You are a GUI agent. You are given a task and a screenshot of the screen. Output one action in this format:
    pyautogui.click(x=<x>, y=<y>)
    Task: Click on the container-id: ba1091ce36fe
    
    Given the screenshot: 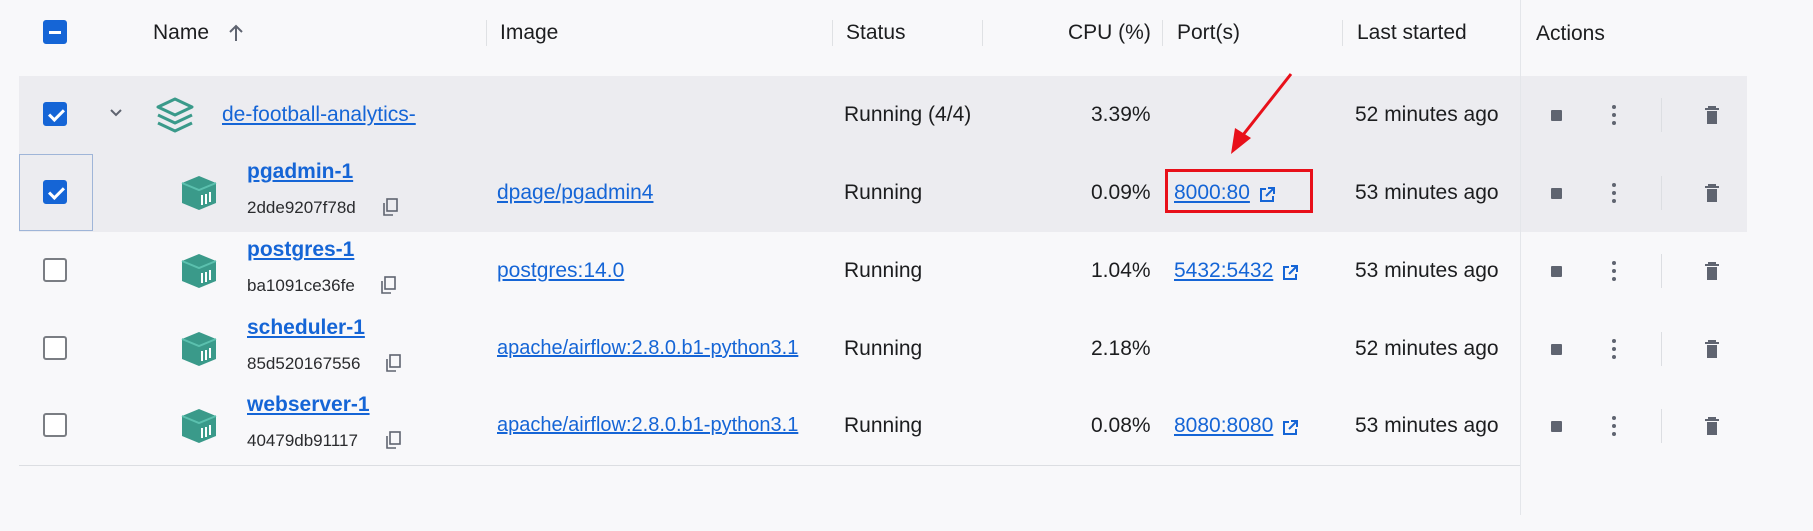 What is the action you would take?
    pyautogui.click(x=301, y=285)
    